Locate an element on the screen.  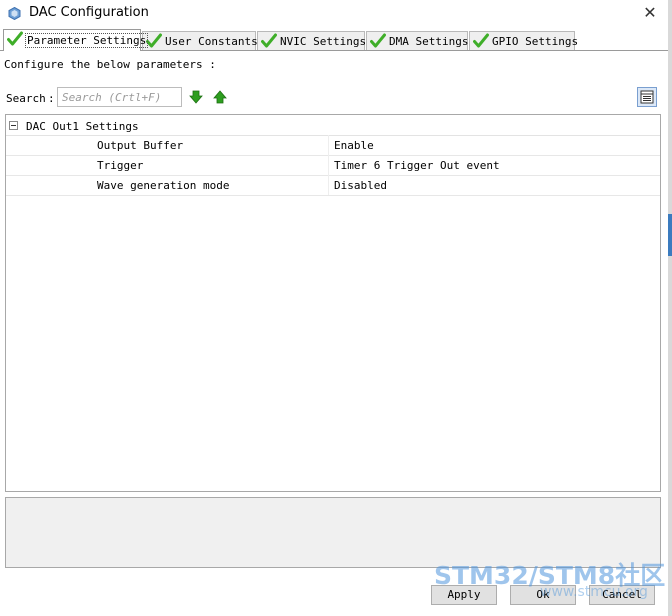
tab-dma-settings: DMA Settings is located at coordinates (417, 40).